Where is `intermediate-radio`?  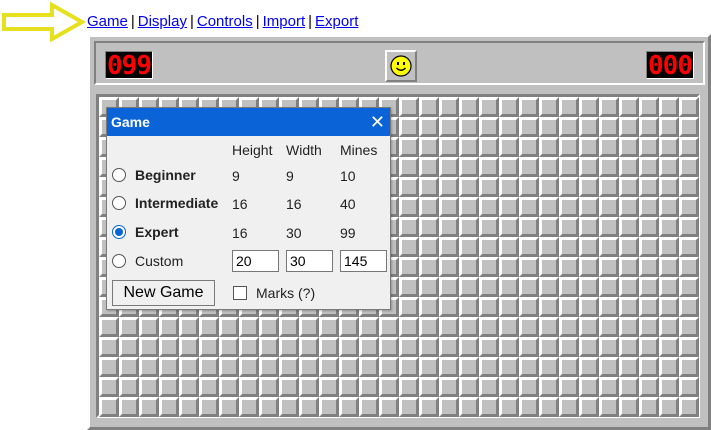
intermediate-radio is located at coordinates (119, 203).